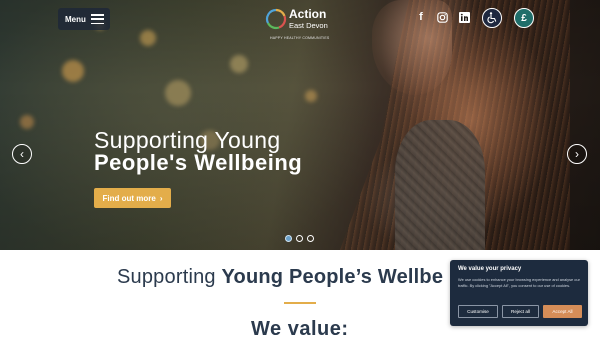  Describe the element at coordinates (421, 17) in the screenshot. I see `facebook-icon: f` at that location.